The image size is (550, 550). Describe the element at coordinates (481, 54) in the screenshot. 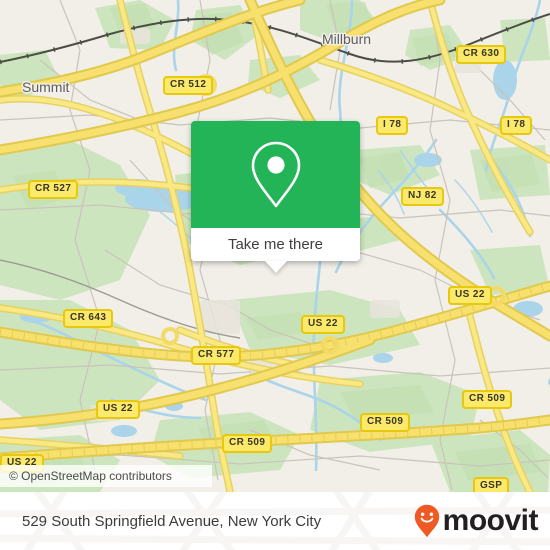

I see `road-shield-cr-630: CR 630` at that location.